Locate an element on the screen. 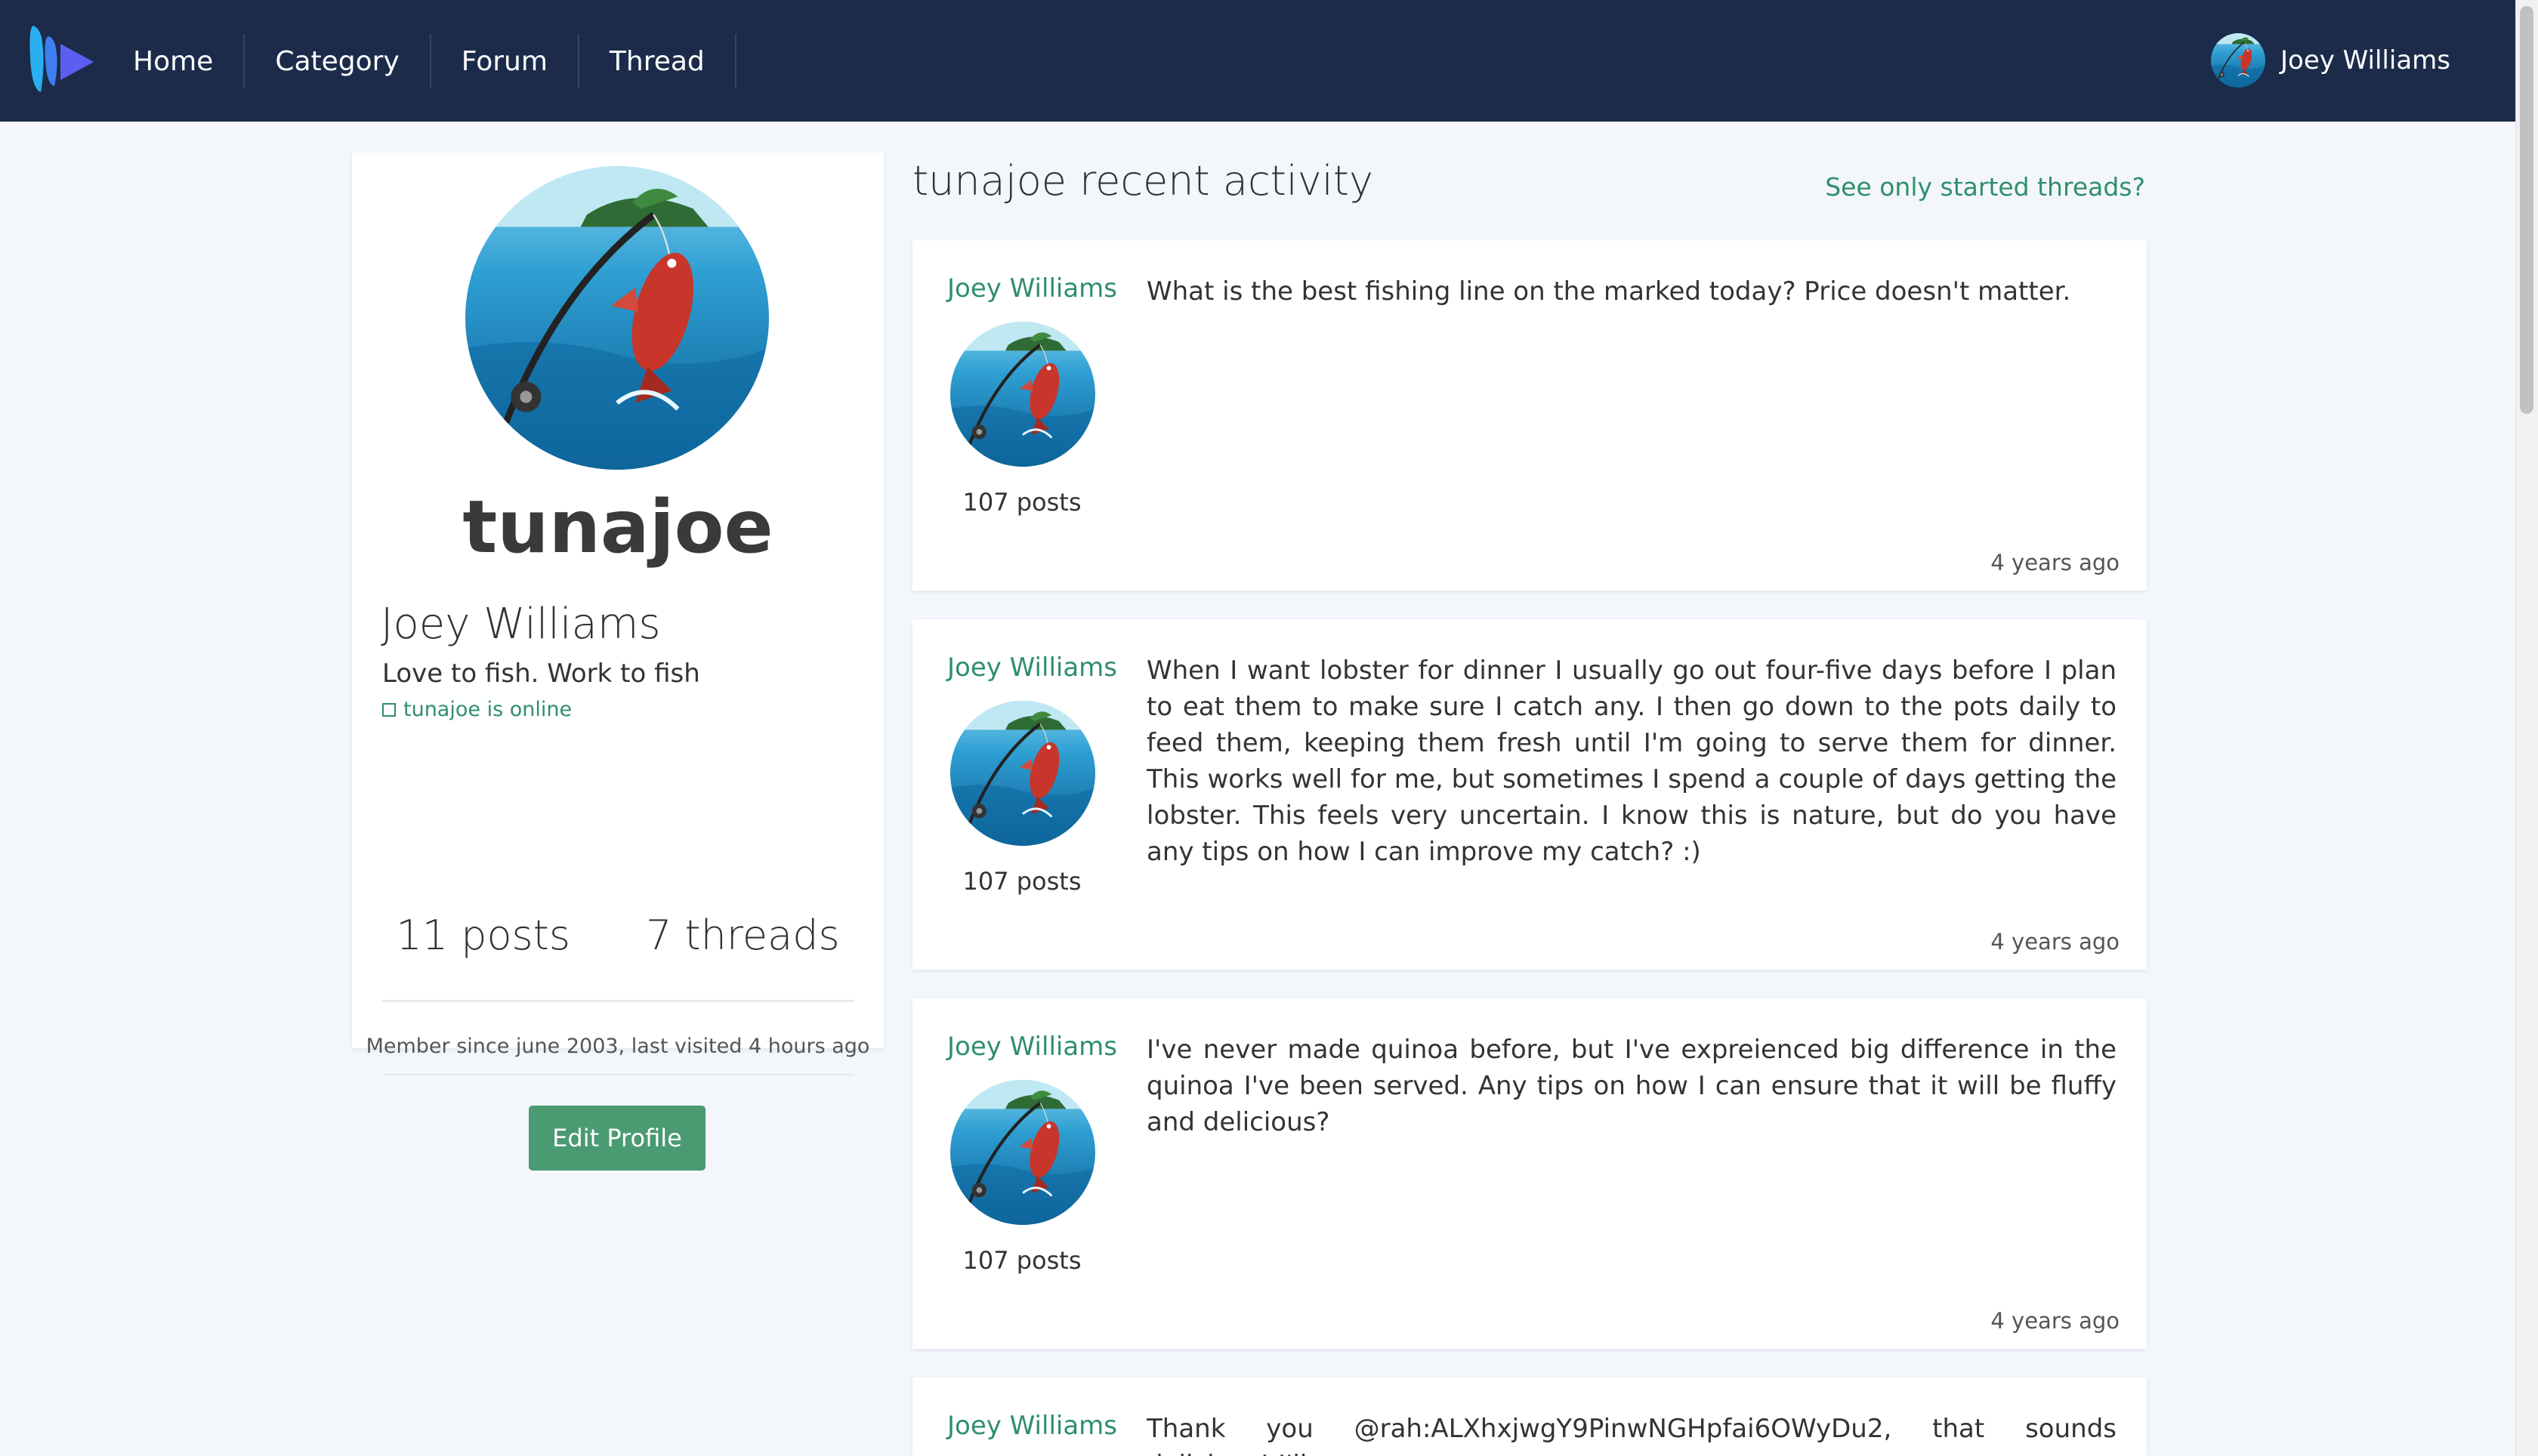 This screenshot has height=1456, width=2538. logo-icon is located at coordinates (62, 58).